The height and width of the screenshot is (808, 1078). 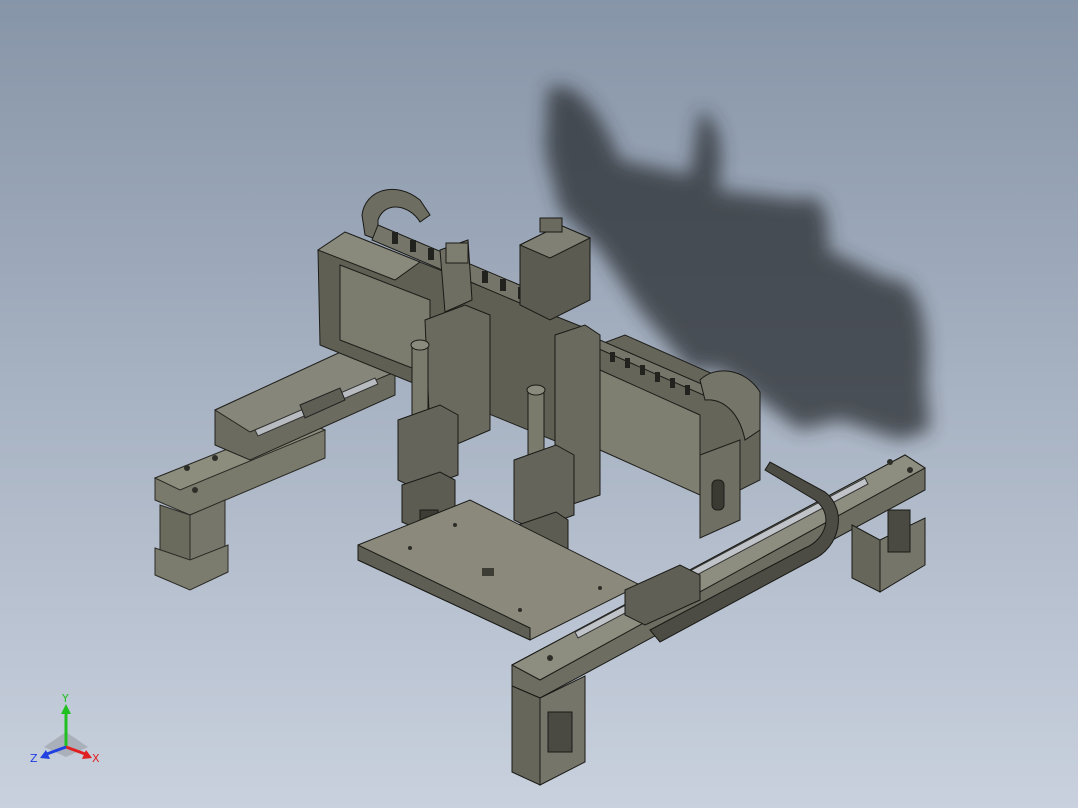 I want to click on z-axis-label: Z, so click(x=34, y=758).